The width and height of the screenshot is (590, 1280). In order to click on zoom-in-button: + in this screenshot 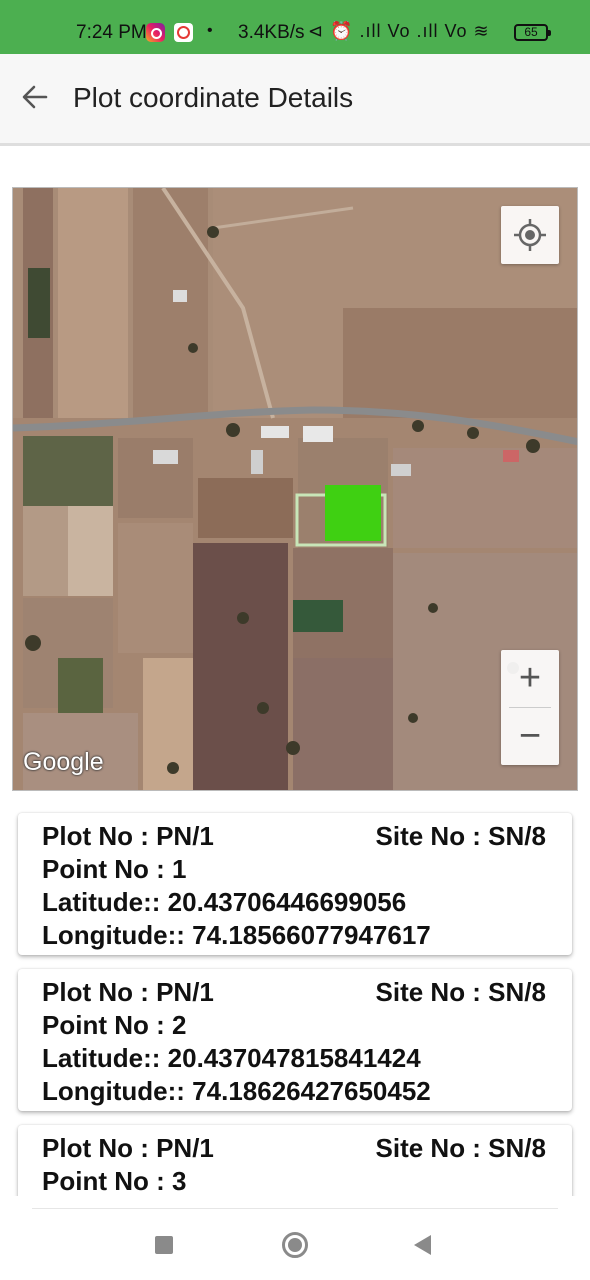, I will do `click(530, 678)`.